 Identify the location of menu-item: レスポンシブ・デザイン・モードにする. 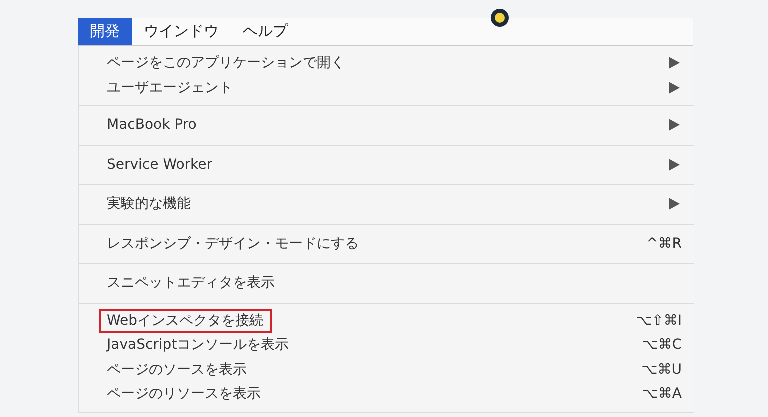
(233, 244).